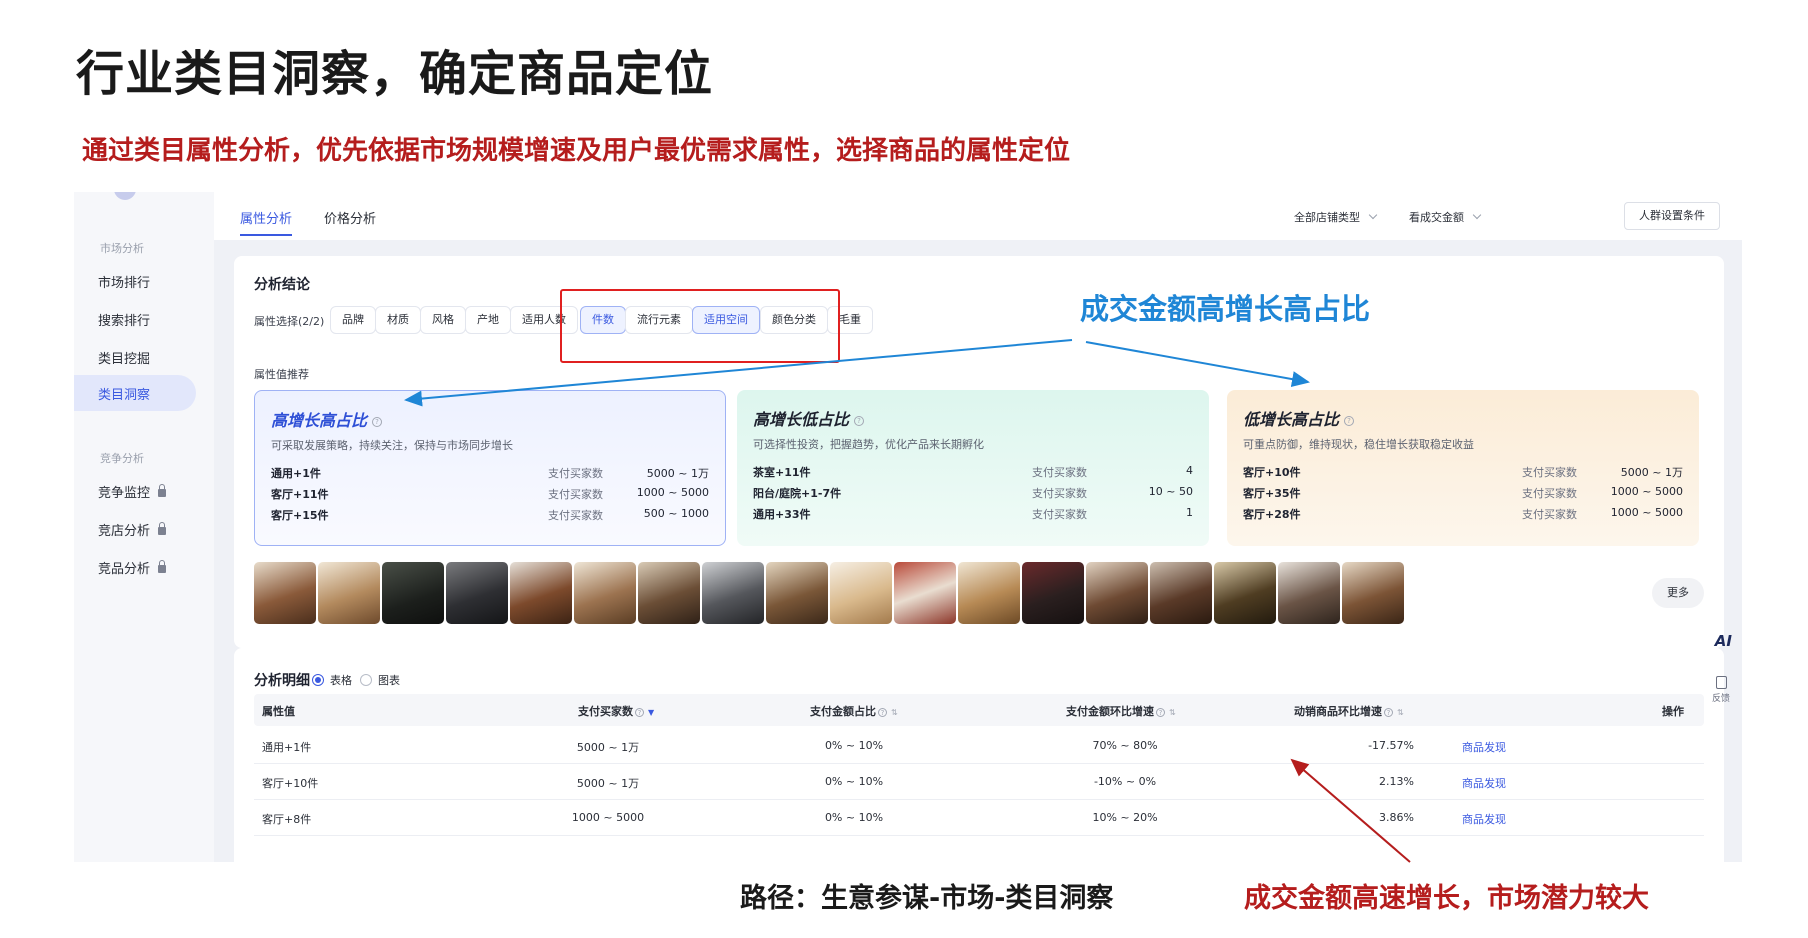  I want to click on sidebar-item-compete-monitor: 竞争监控, so click(132, 491).